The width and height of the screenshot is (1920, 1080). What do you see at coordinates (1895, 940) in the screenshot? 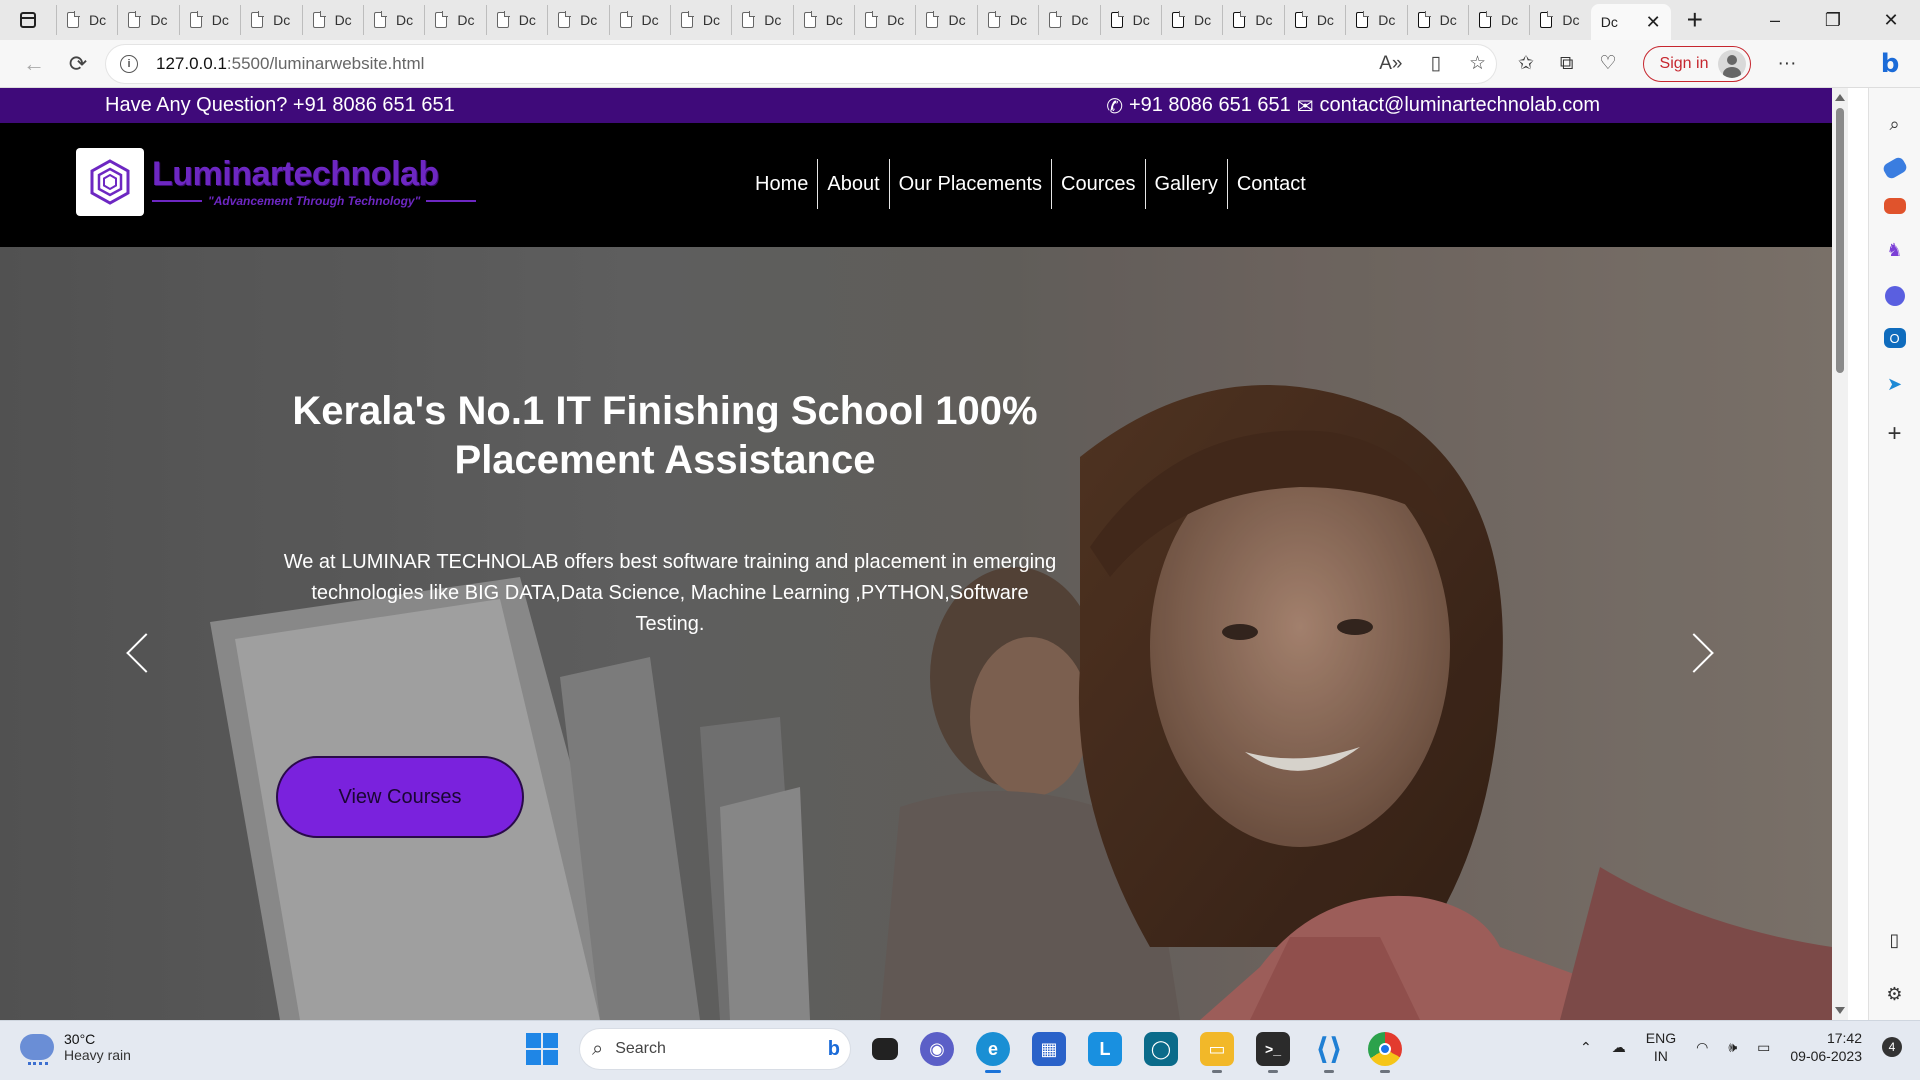
I see `sidebar-toggle-icon: ▯` at bounding box center [1895, 940].